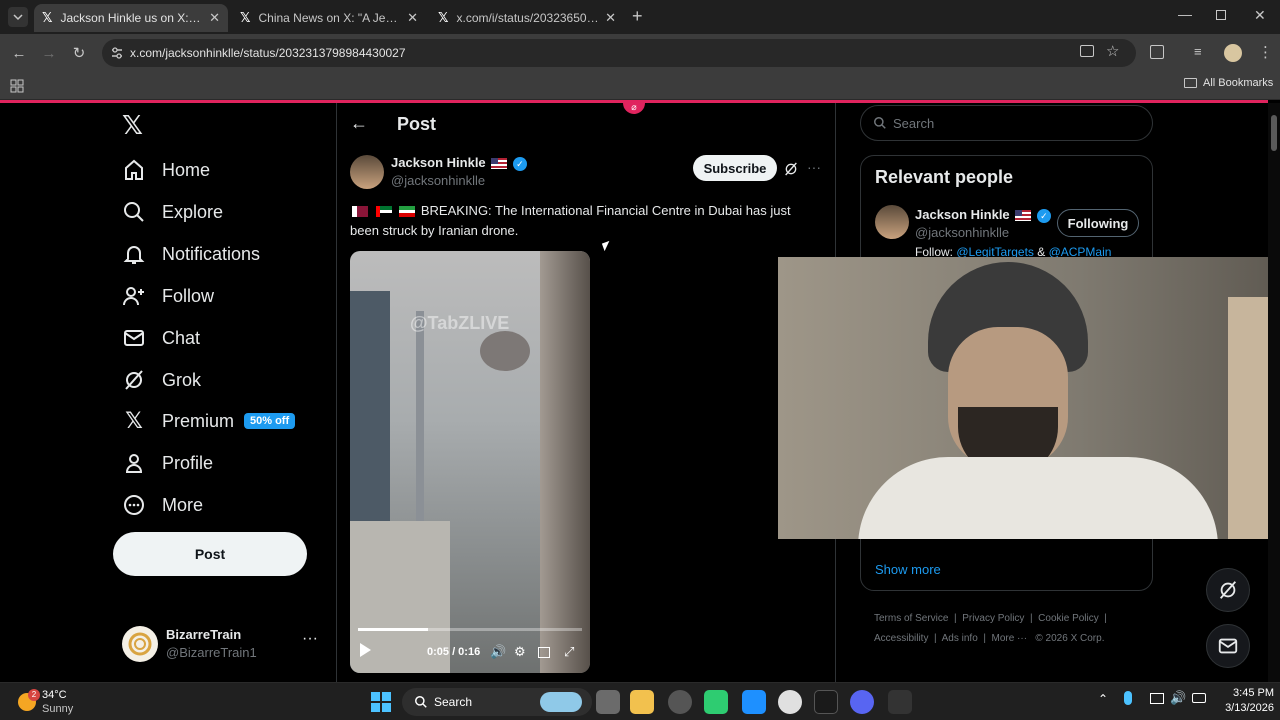 This screenshot has height=720, width=1280. What do you see at coordinates (1068, 618) in the screenshot?
I see `footer-link: Cookie Policy` at bounding box center [1068, 618].